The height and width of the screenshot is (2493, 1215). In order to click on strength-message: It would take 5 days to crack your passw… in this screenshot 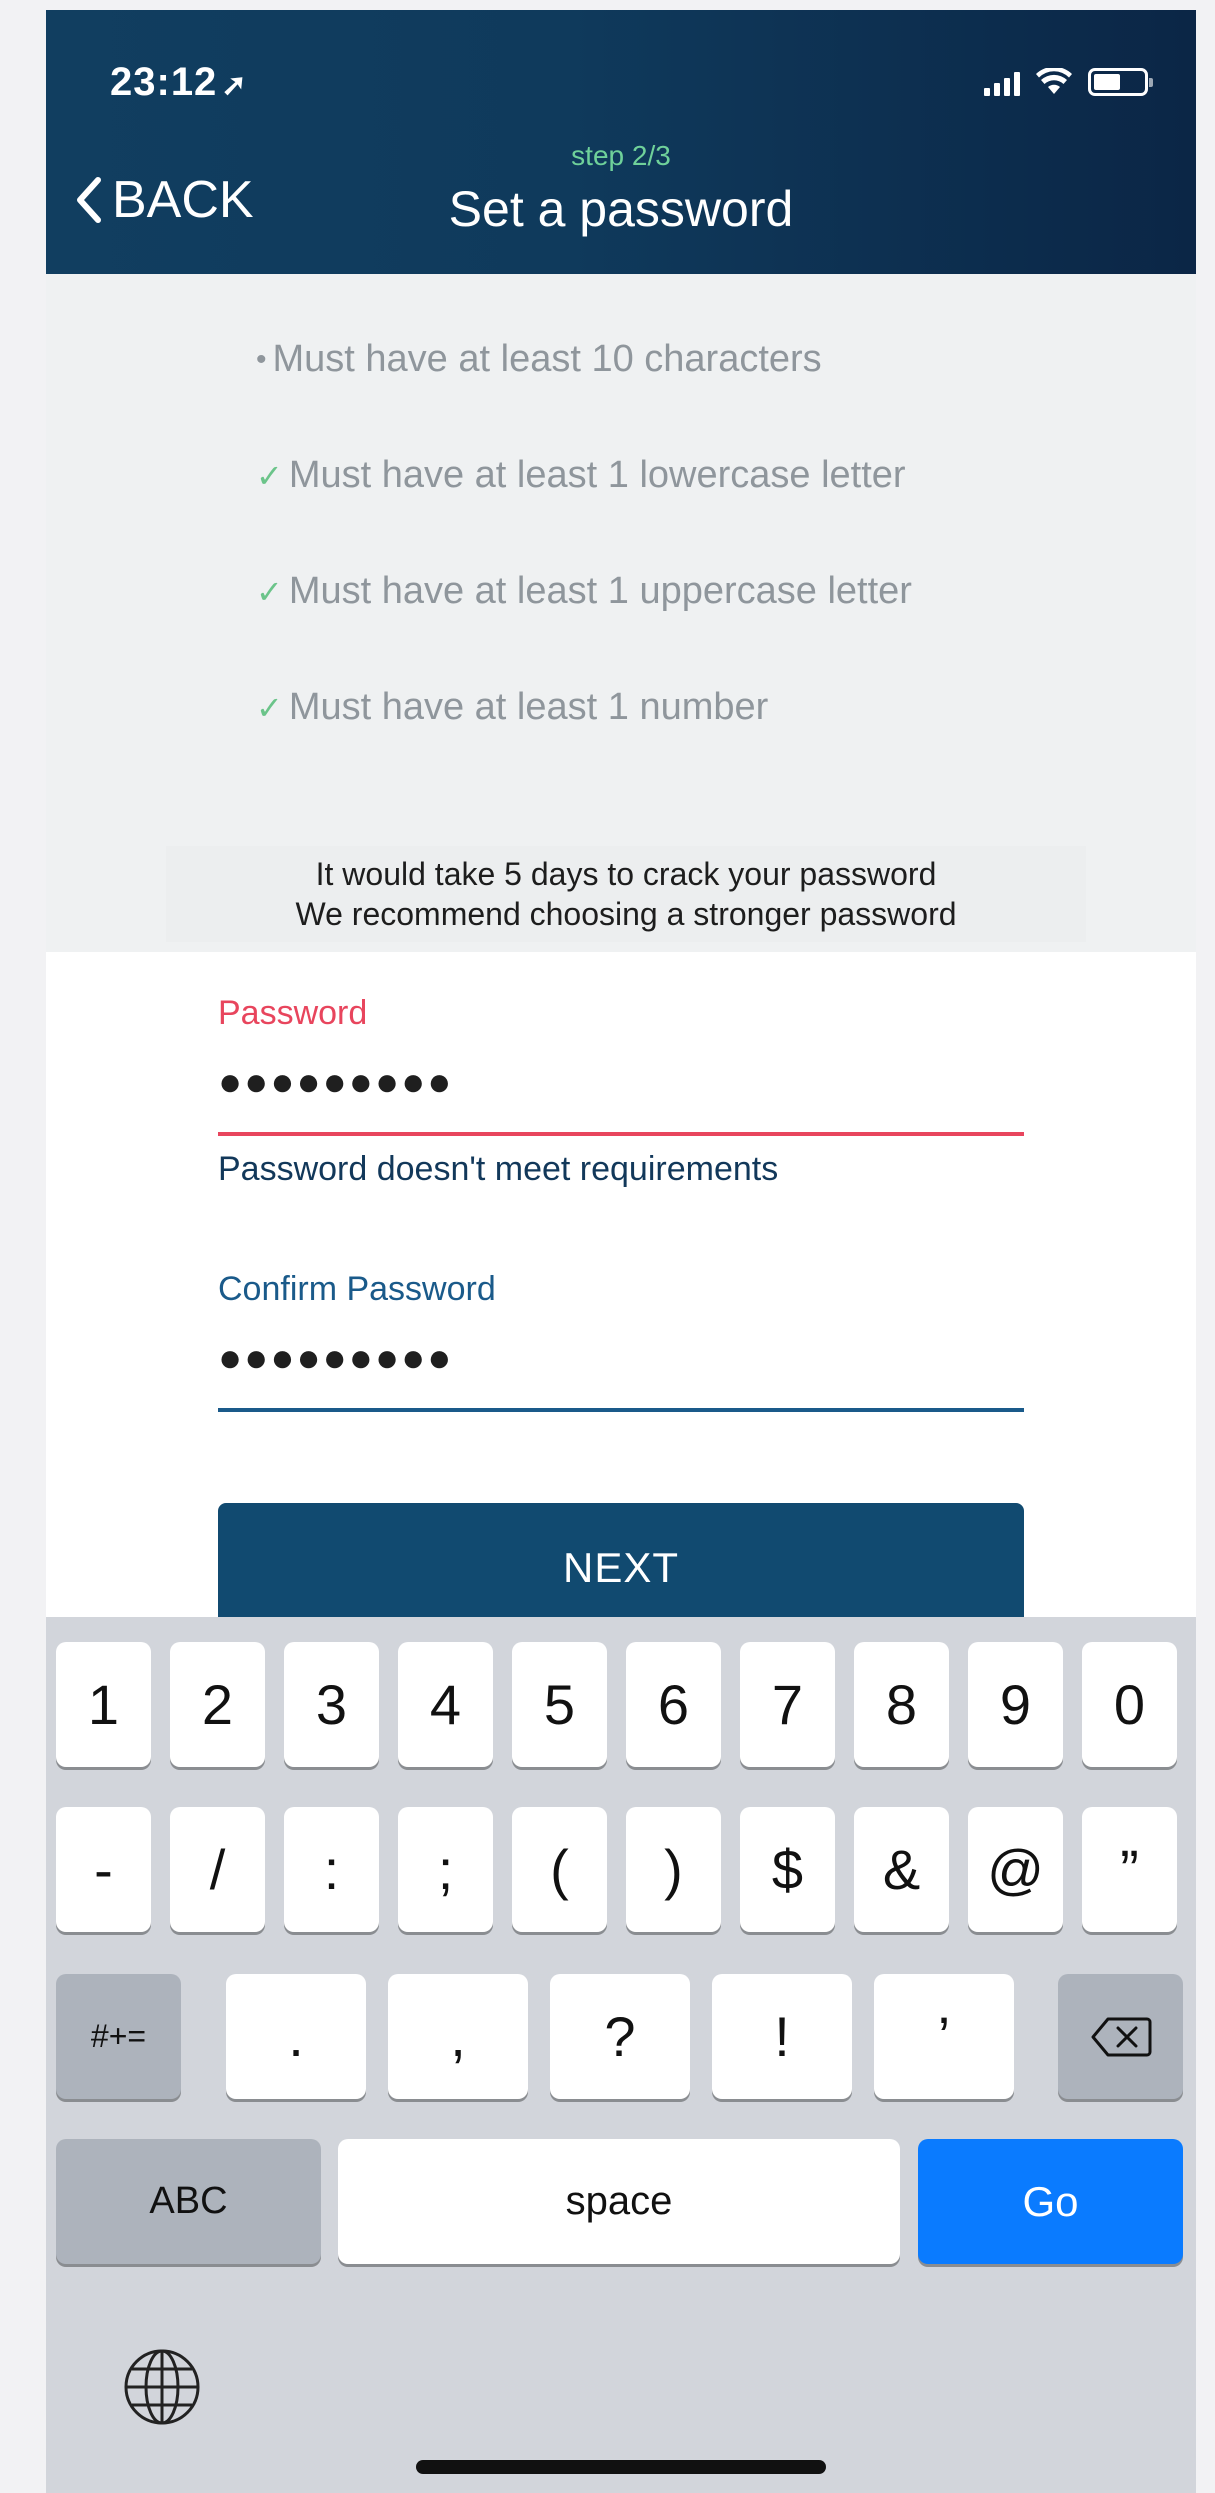, I will do `click(626, 894)`.